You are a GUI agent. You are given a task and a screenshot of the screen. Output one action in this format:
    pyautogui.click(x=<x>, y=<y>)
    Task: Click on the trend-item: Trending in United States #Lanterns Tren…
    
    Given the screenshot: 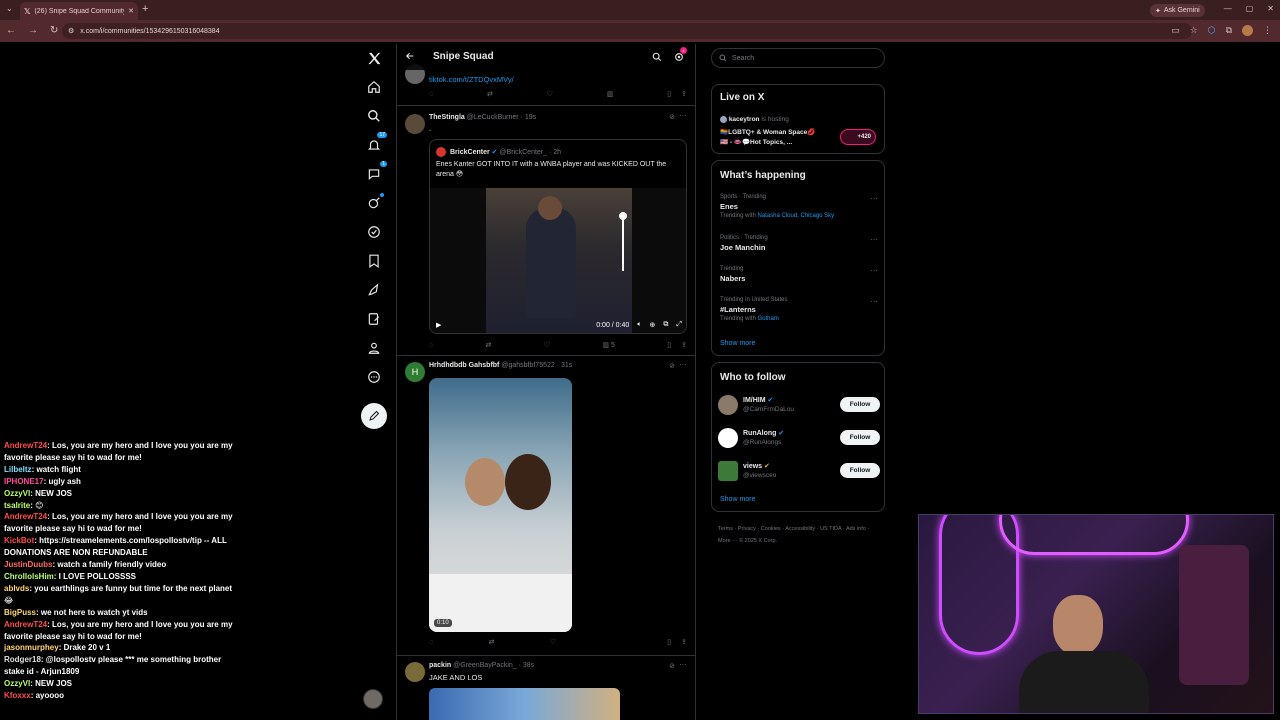 What is the action you would take?
    pyautogui.click(x=799, y=309)
    